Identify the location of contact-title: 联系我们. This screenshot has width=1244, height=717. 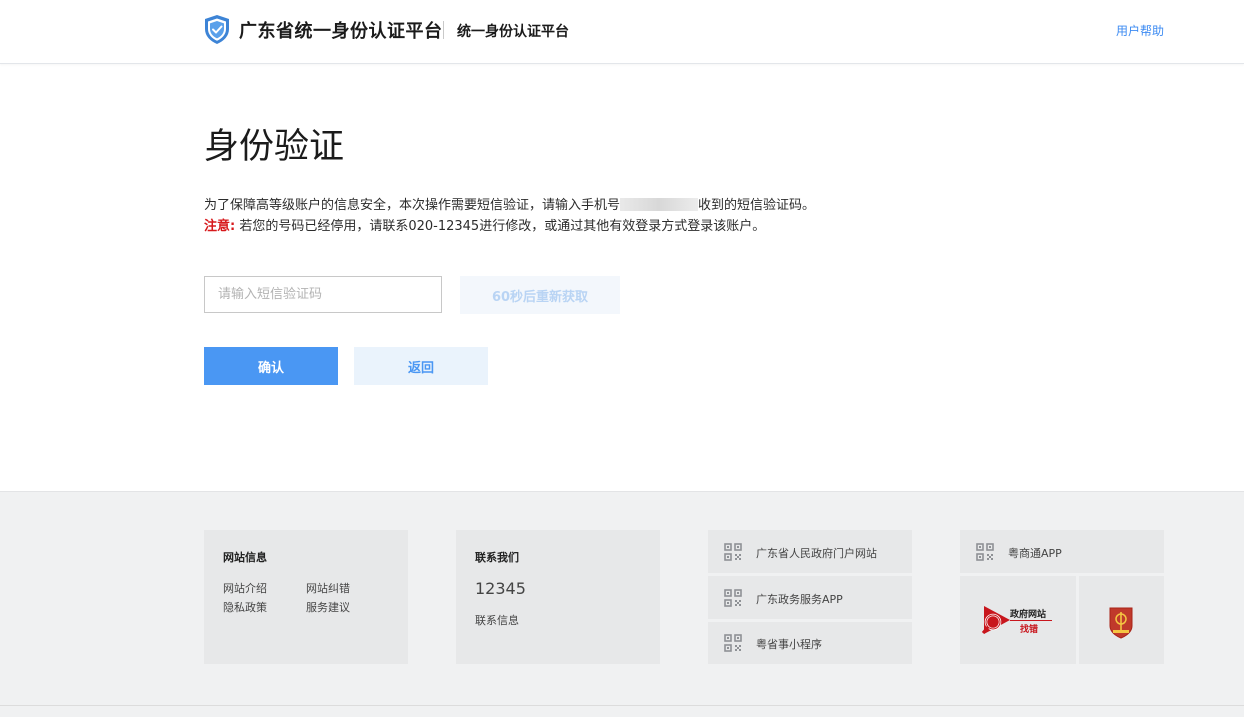
(497, 557).